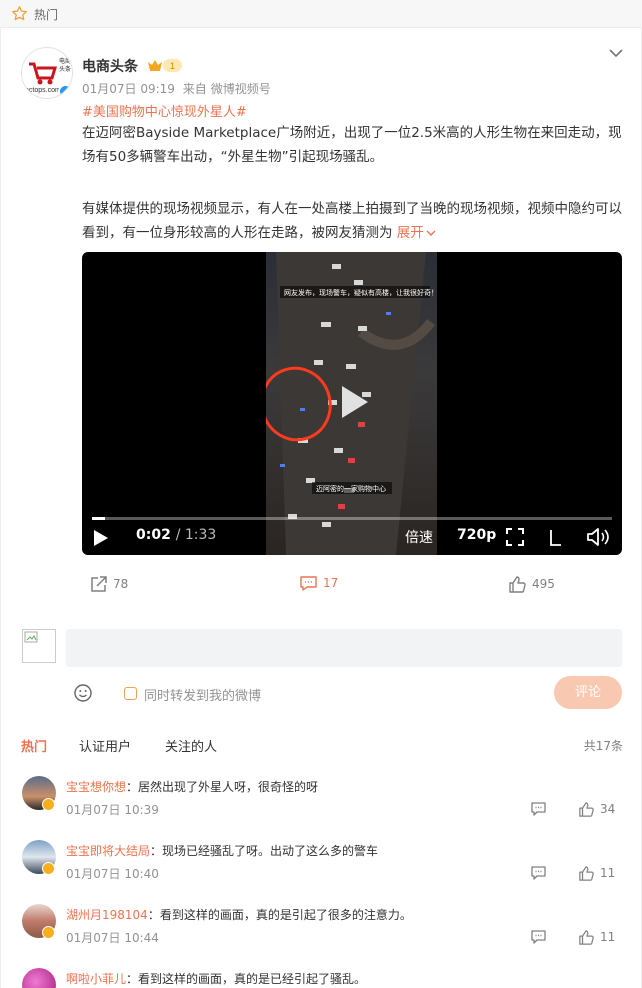 The width and height of the screenshot is (642, 988). What do you see at coordinates (172, 66) in the screenshot?
I see `level-number: 1` at bounding box center [172, 66].